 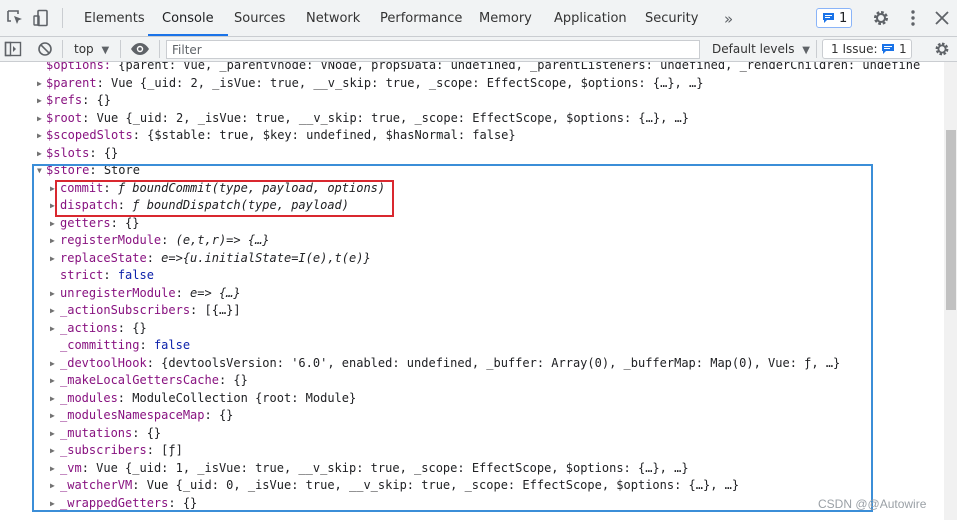 I want to click on context-select: top ▼, so click(x=91, y=50).